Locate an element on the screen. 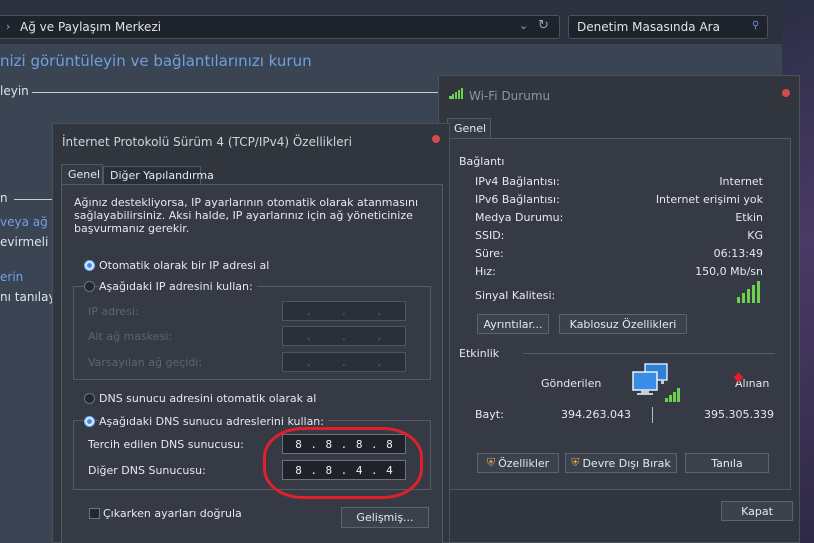 This screenshot has width=814, height=543. search-placeholder: Denetim Masasında Ara is located at coordinates (648, 27).